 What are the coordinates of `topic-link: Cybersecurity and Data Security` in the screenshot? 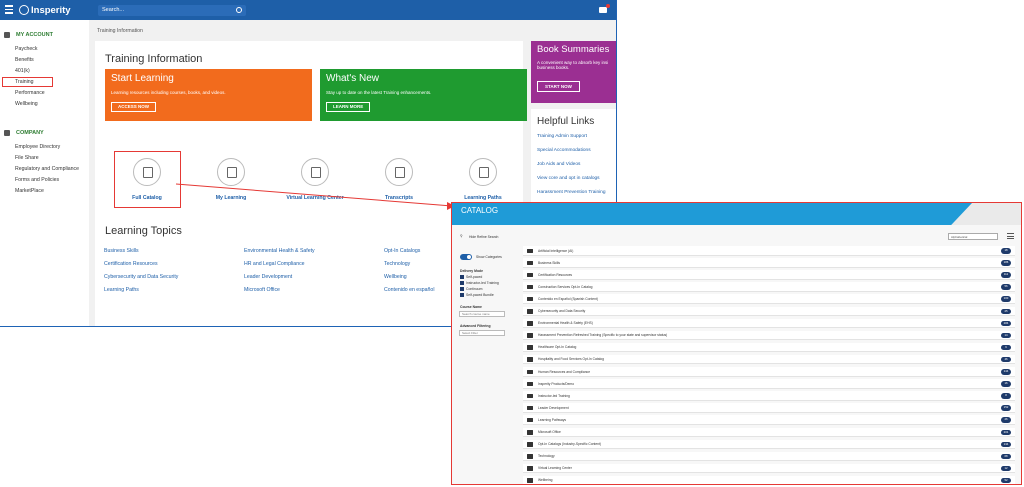 It's located at (141, 277).